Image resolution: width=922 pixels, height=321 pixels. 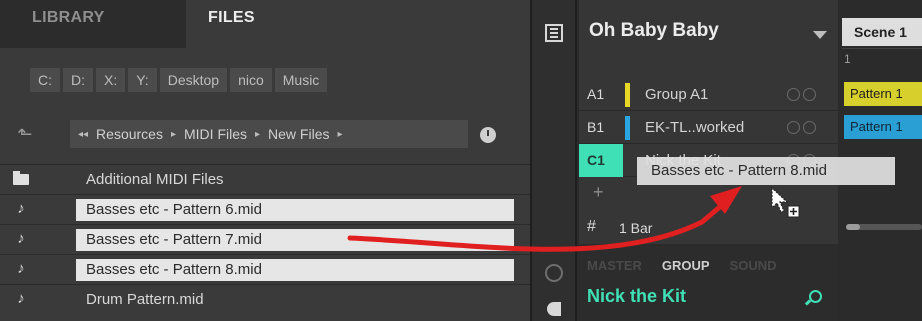 What do you see at coordinates (265, 179) in the screenshot?
I see `list-item: Additional MIDI Files` at bounding box center [265, 179].